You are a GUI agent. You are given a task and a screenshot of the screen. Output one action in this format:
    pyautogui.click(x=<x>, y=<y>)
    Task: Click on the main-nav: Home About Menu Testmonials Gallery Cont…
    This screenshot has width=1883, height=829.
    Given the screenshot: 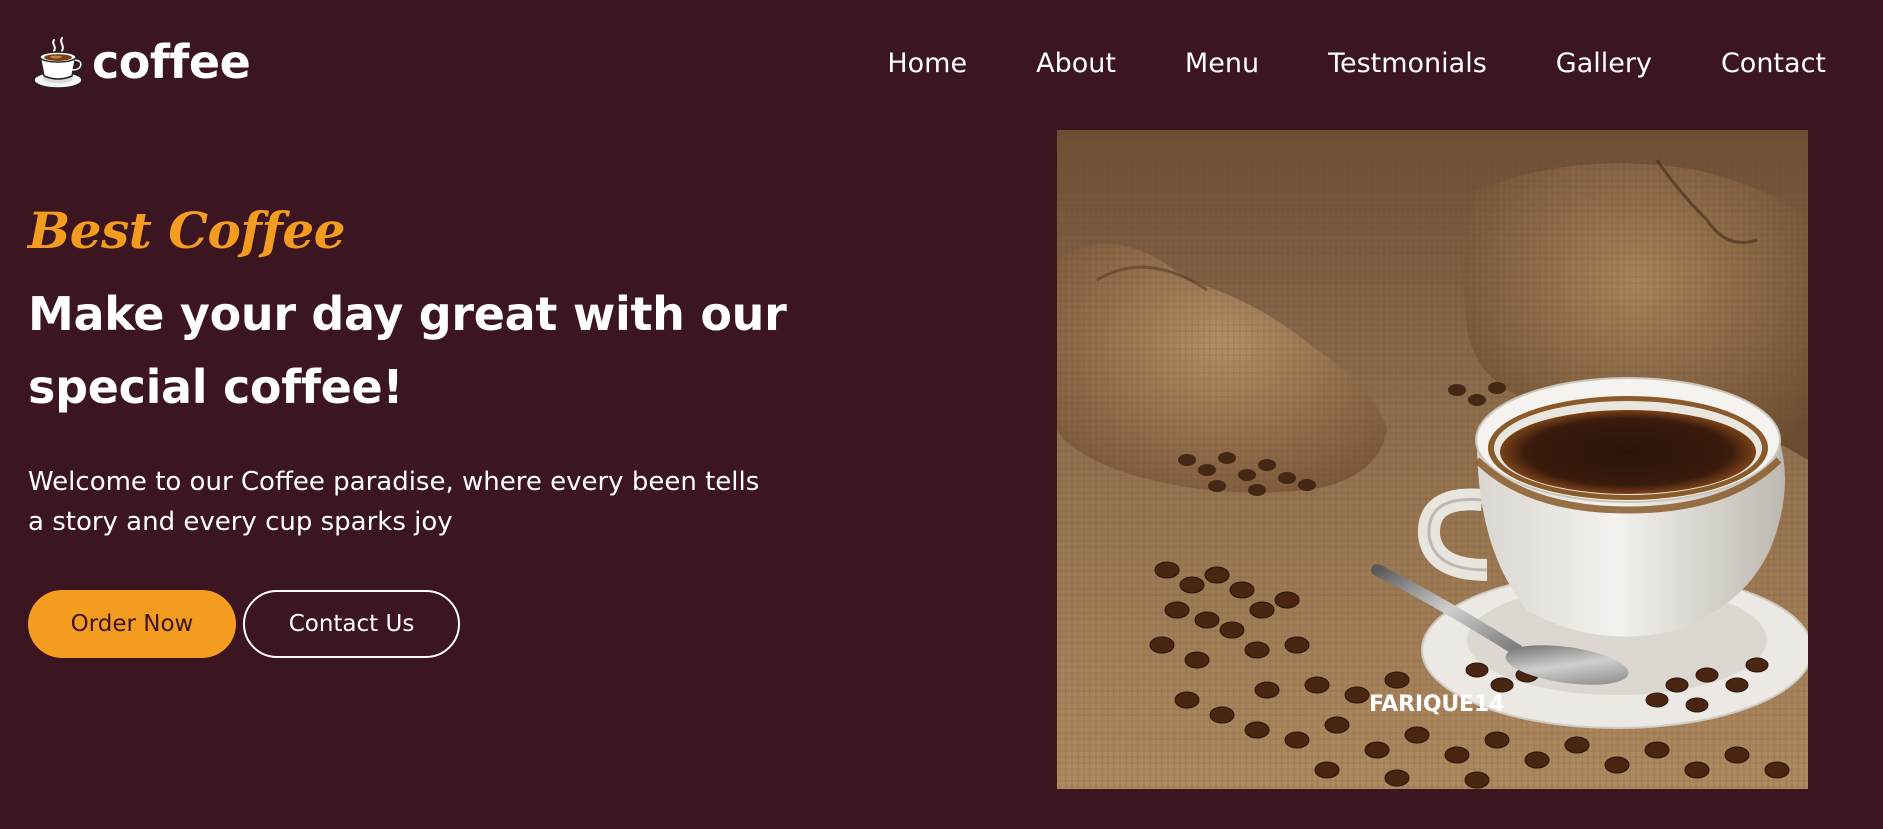 What is the action you would take?
    pyautogui.click(x=1356, y=64)
    